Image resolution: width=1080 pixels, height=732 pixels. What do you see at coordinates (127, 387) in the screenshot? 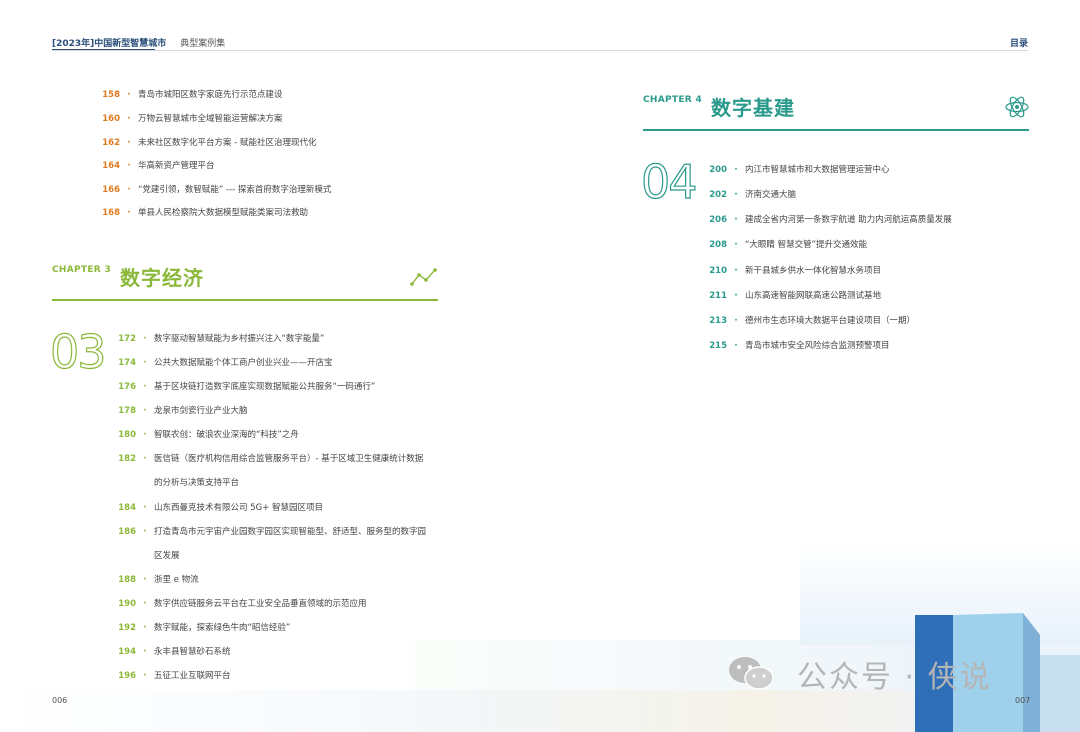
I see `toc-page-number: 176` at bounding box center [127, 387].